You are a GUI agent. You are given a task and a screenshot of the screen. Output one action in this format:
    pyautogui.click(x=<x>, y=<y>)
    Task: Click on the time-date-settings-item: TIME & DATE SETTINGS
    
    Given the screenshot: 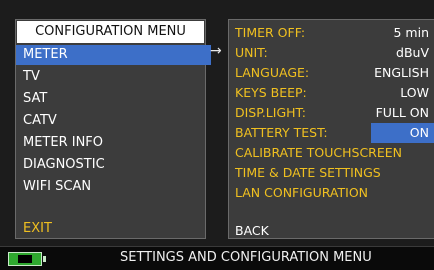 What is the action you would take?
    pyautogui.click(x=331, y=173)
    